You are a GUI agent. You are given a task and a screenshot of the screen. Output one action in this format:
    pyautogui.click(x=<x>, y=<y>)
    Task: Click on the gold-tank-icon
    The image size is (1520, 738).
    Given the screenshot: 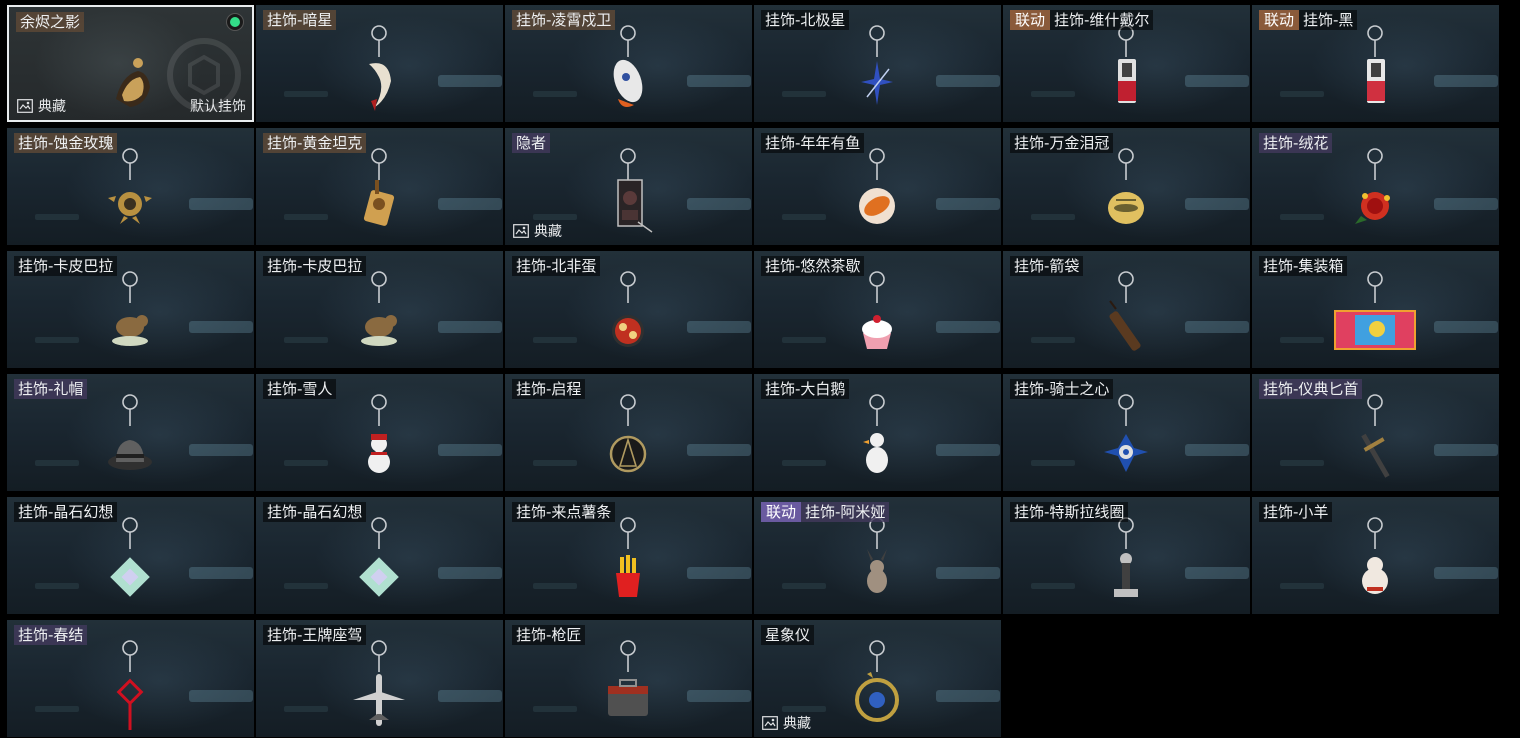 What is the action you would take?
    pyautogui.click(x=379, y=187)
    